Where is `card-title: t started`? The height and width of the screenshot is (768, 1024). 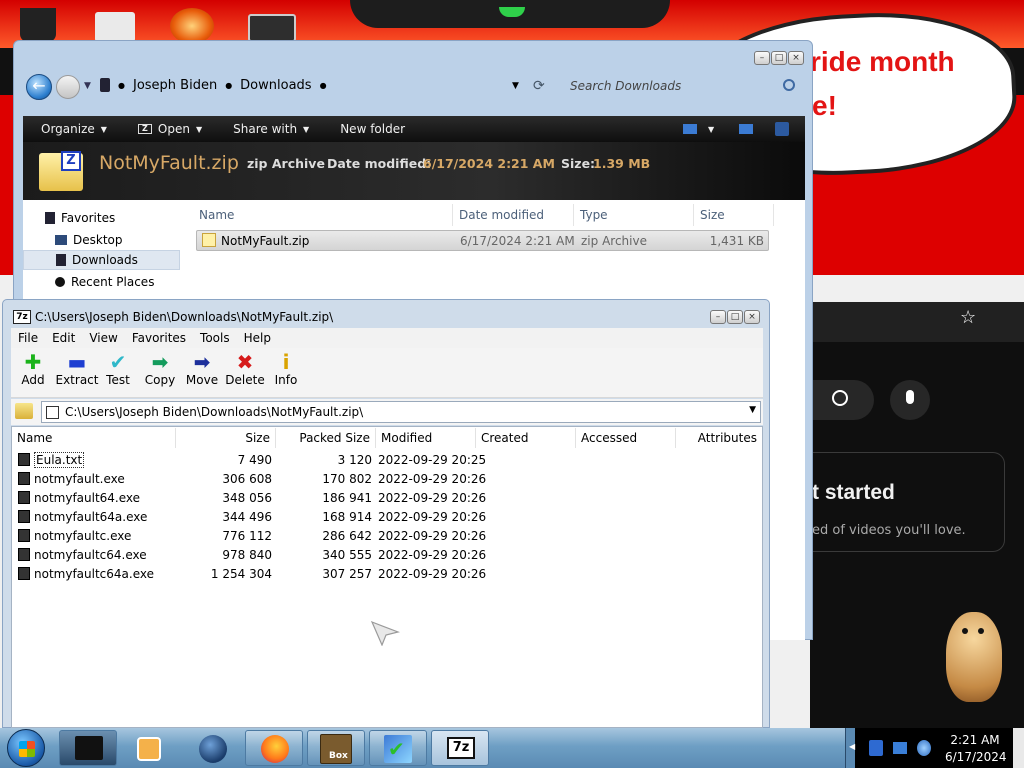 card-title: t started is located at coordinates (853, 492).